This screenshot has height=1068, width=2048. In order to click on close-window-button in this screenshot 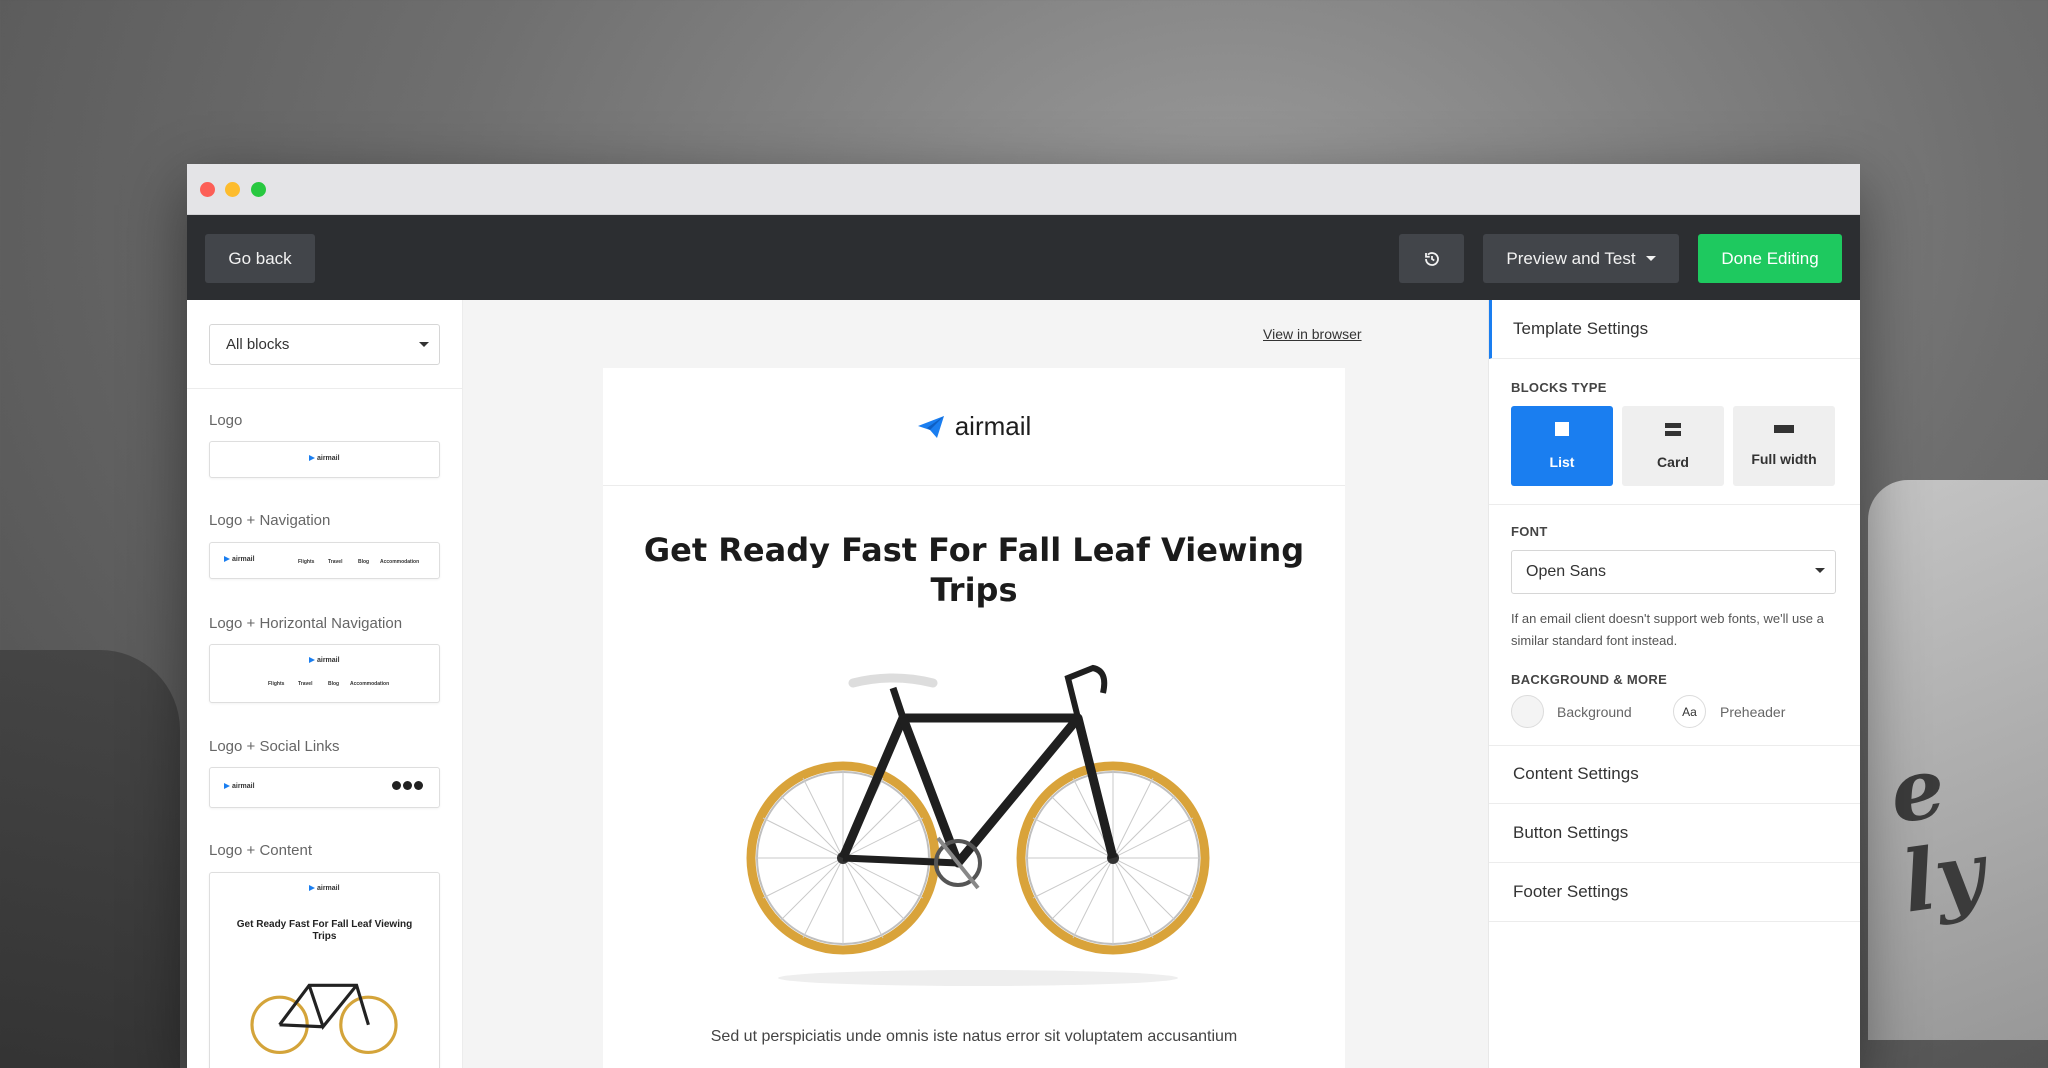, I will do `click(207, 189)`.